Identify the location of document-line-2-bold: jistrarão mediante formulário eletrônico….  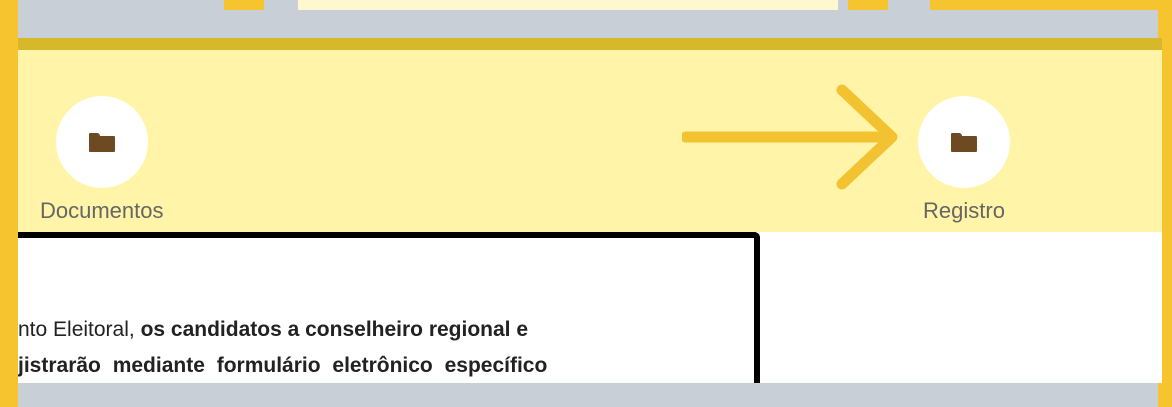
(283, 365).